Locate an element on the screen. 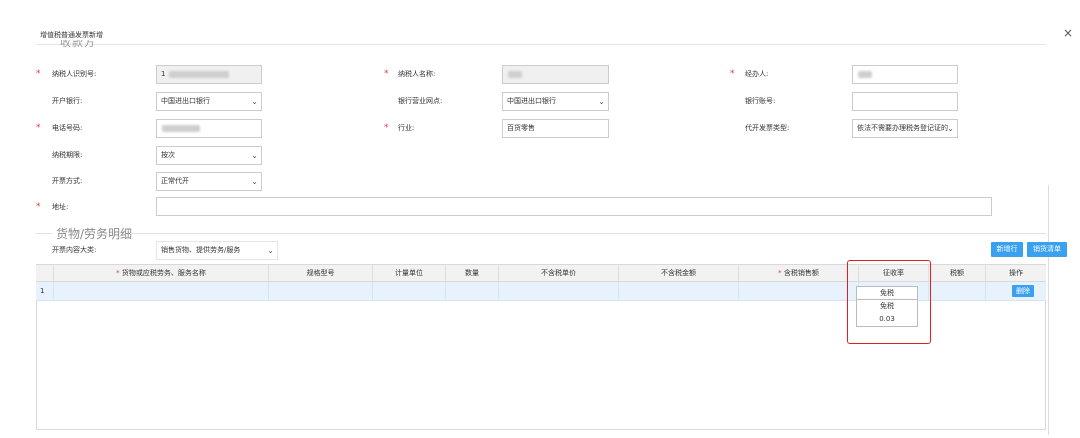 The width and height of the screenshot is (1080, 438). annotation-highlight is located at coordinates (889, 302).